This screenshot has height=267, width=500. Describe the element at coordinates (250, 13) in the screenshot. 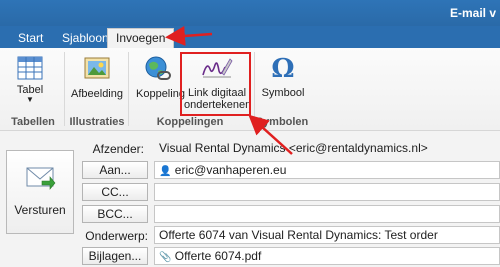

I see `title-bar: E-mail v` at that location.